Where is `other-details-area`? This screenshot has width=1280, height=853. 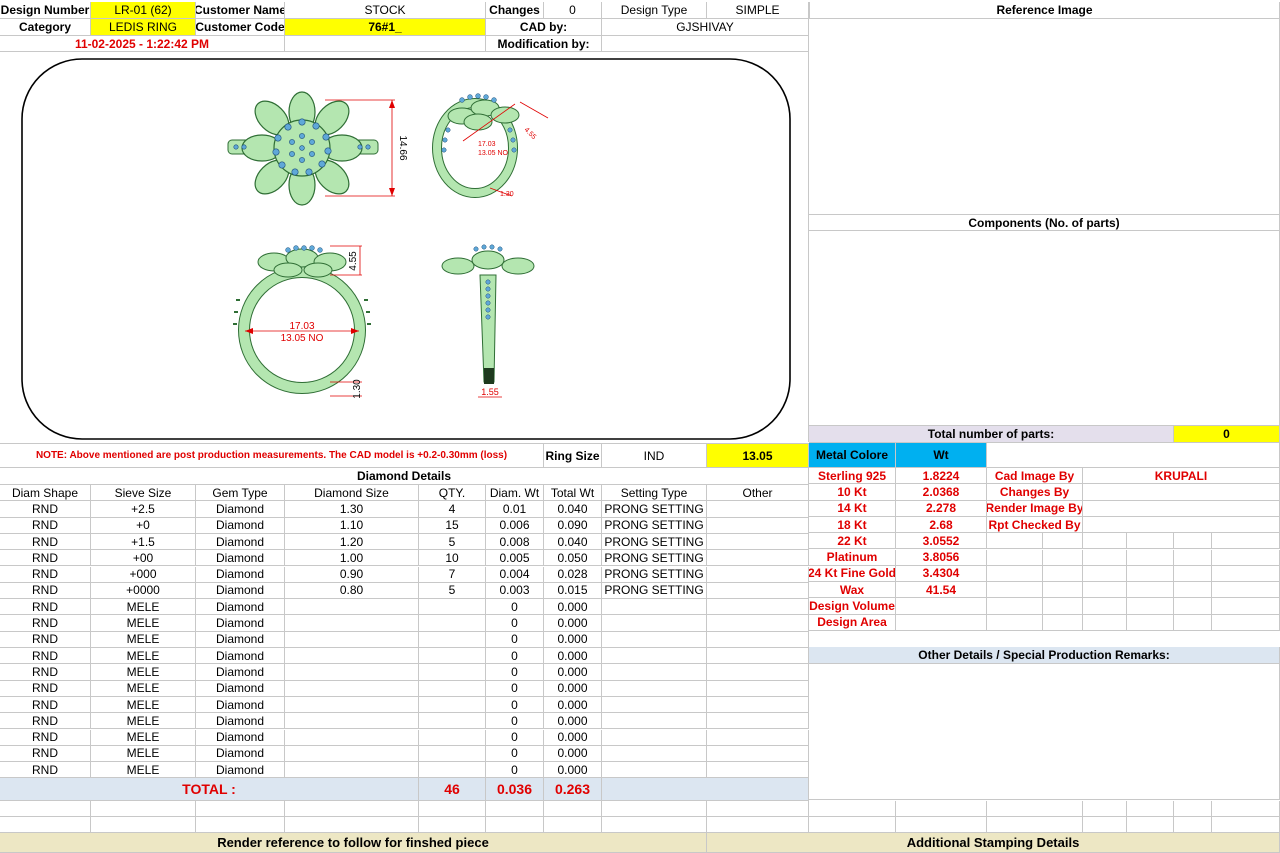
other-details-area is located at coordinates (1044, 732).